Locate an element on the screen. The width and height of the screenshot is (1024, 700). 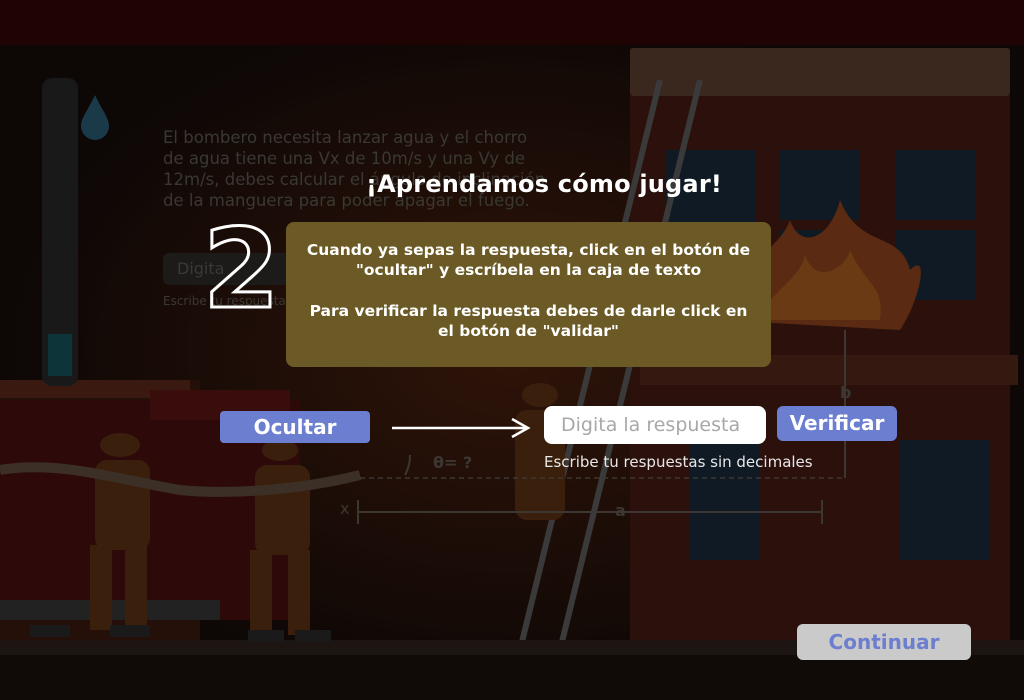
label-a: a is located at coordinates (620, 510).